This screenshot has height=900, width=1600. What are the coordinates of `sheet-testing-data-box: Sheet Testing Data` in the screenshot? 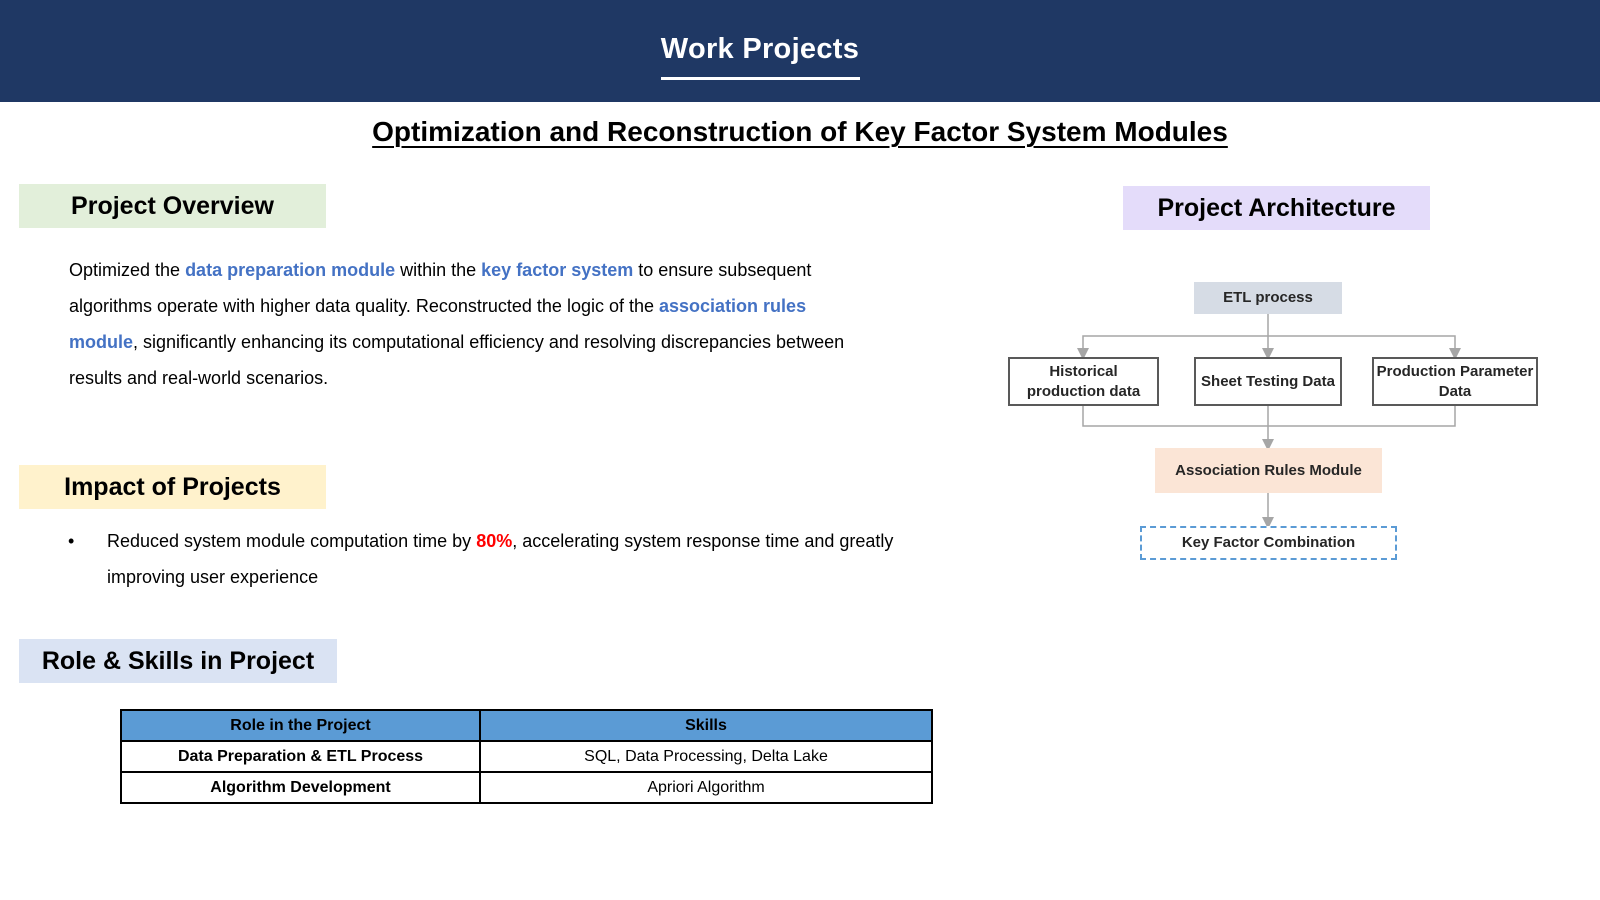 It's located at (1268, 381).